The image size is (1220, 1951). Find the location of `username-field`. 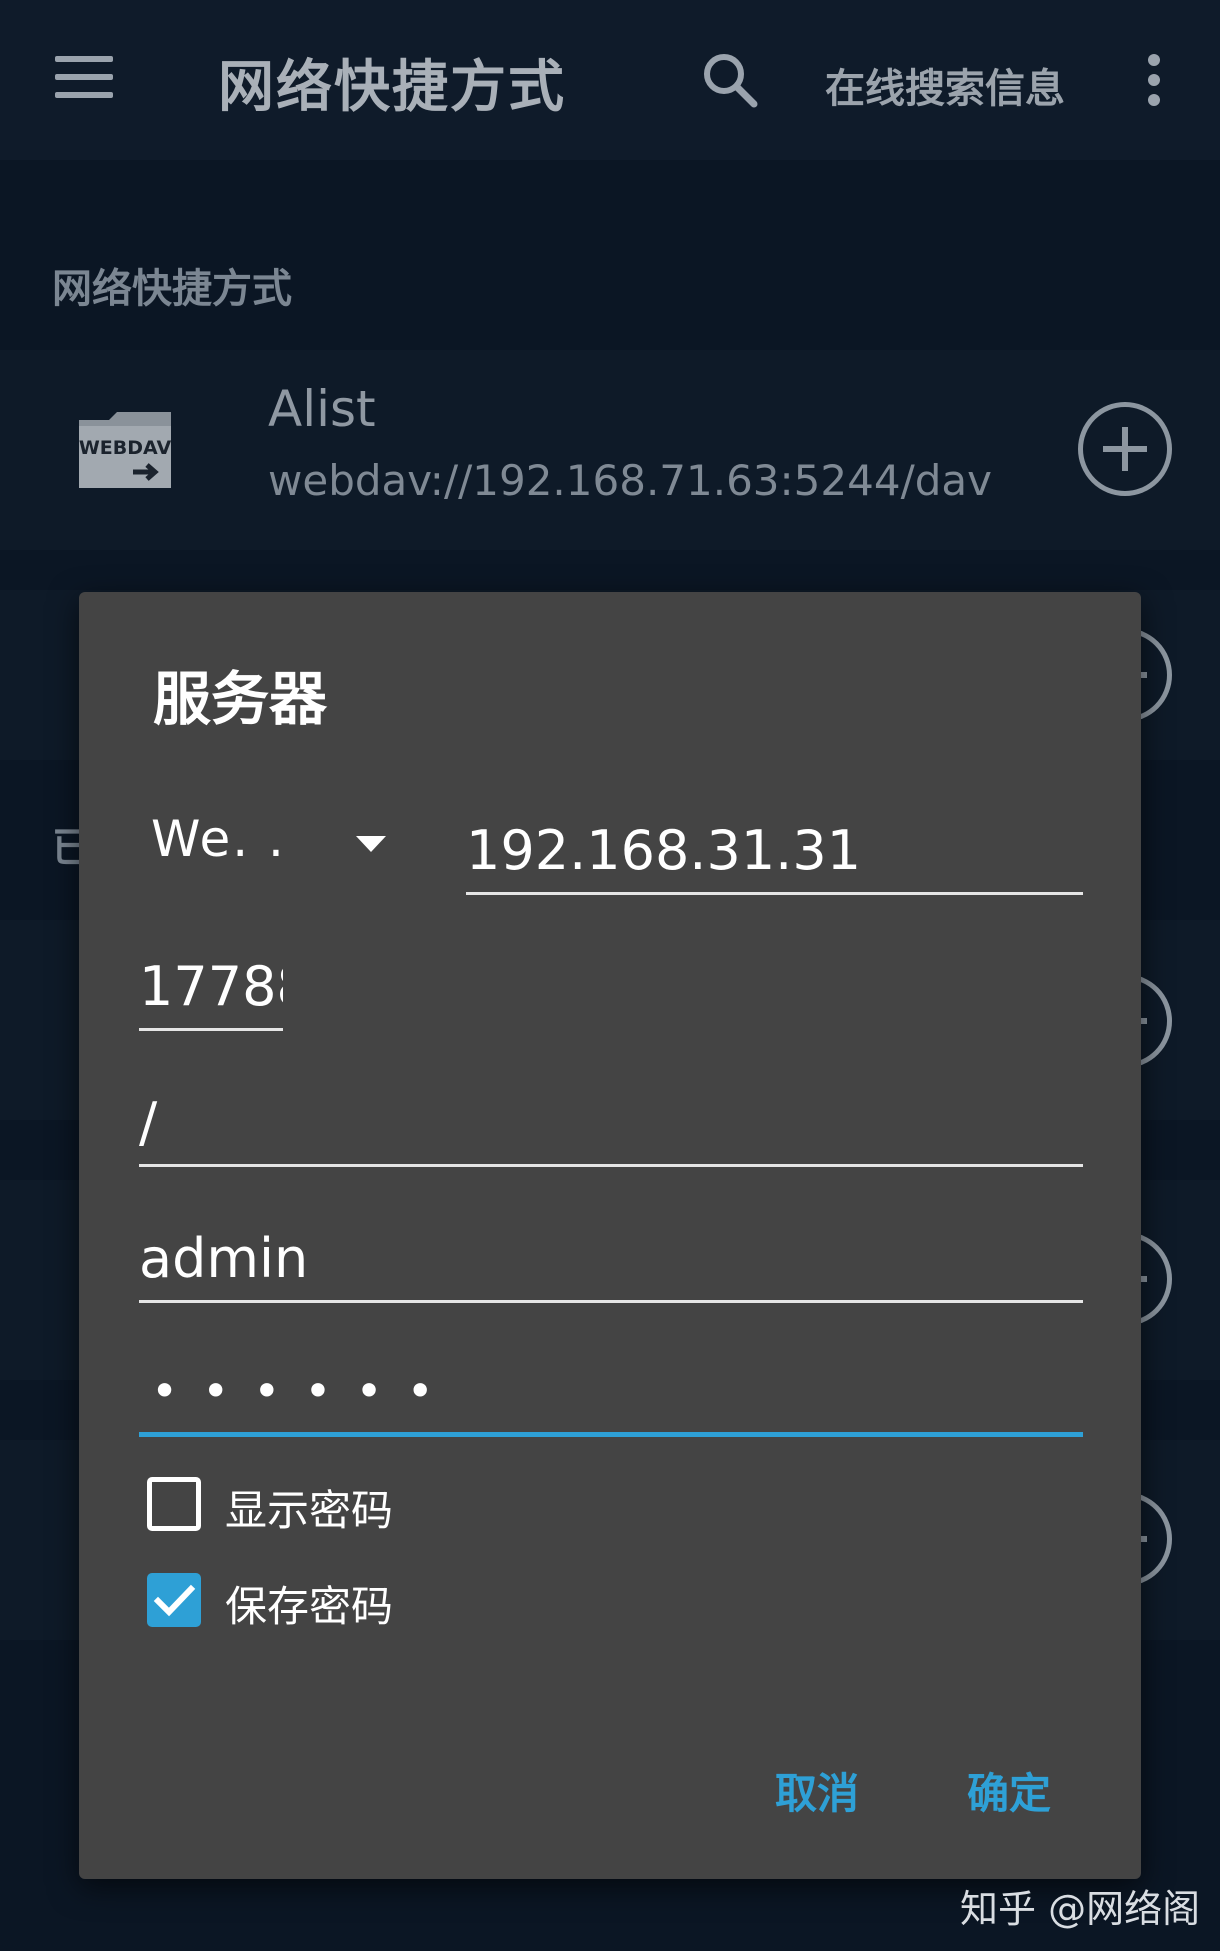

username-field is located at coordinates (611, 1256).